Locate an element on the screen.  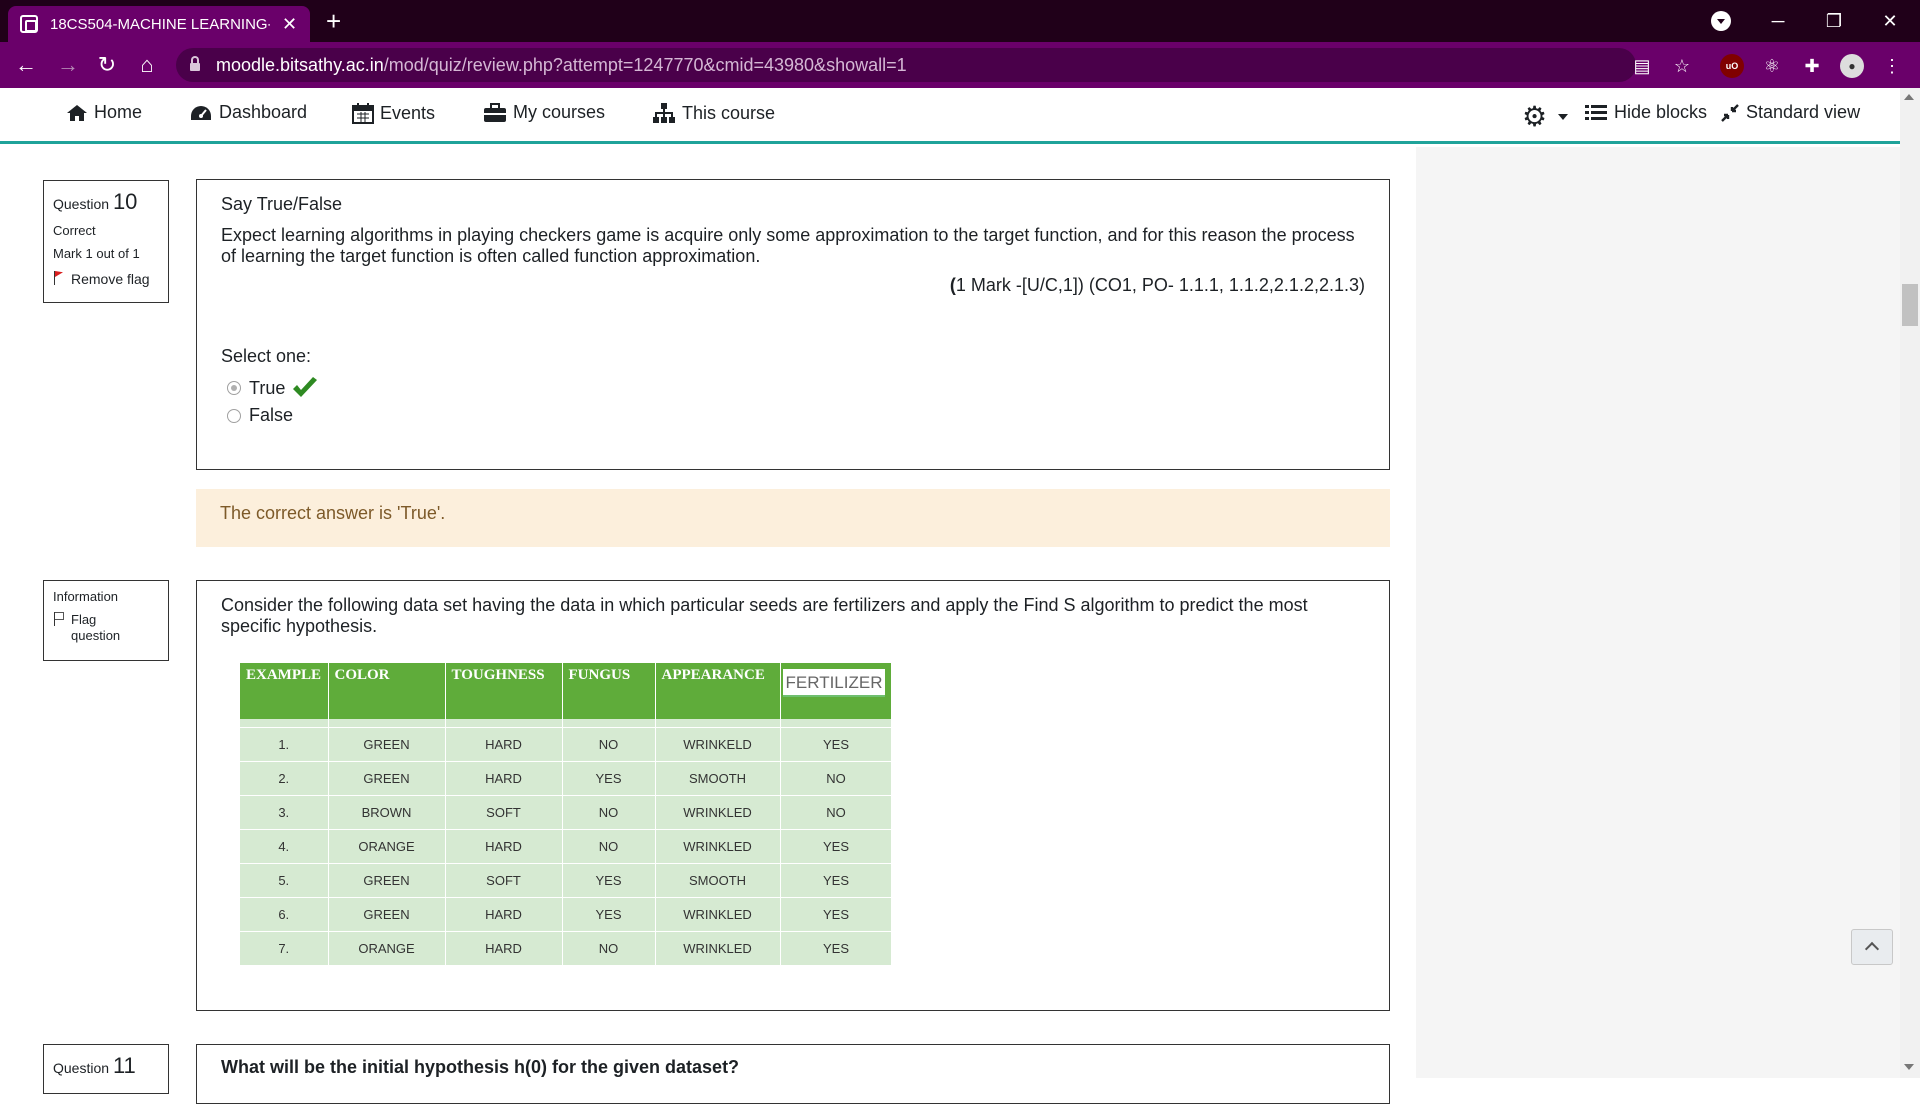
table-cell: 5. is located at coordinates (284, 879).